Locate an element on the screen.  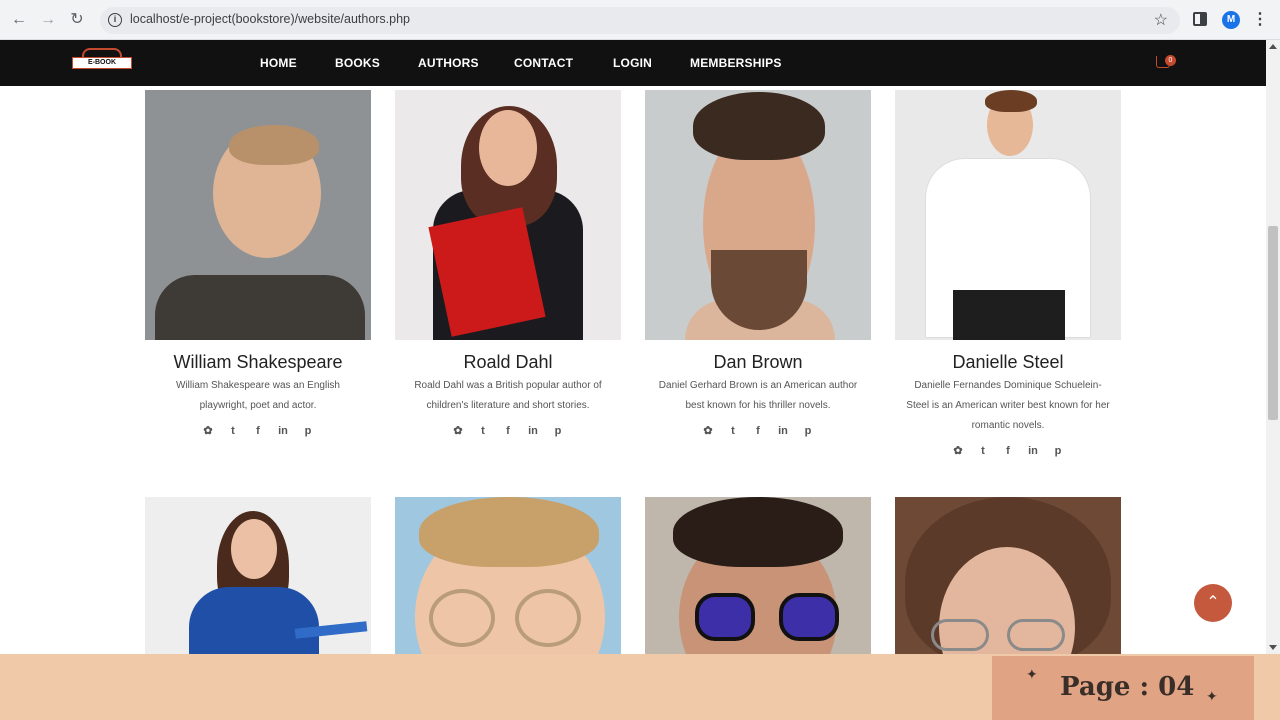
cart-count-badge: 0 is located at coordinates (1170, 60).